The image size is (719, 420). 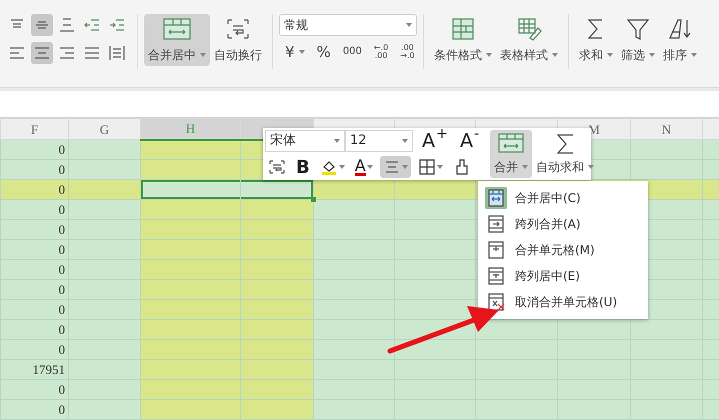 I want to click on percent-button: %, so click(x=323, y=52).